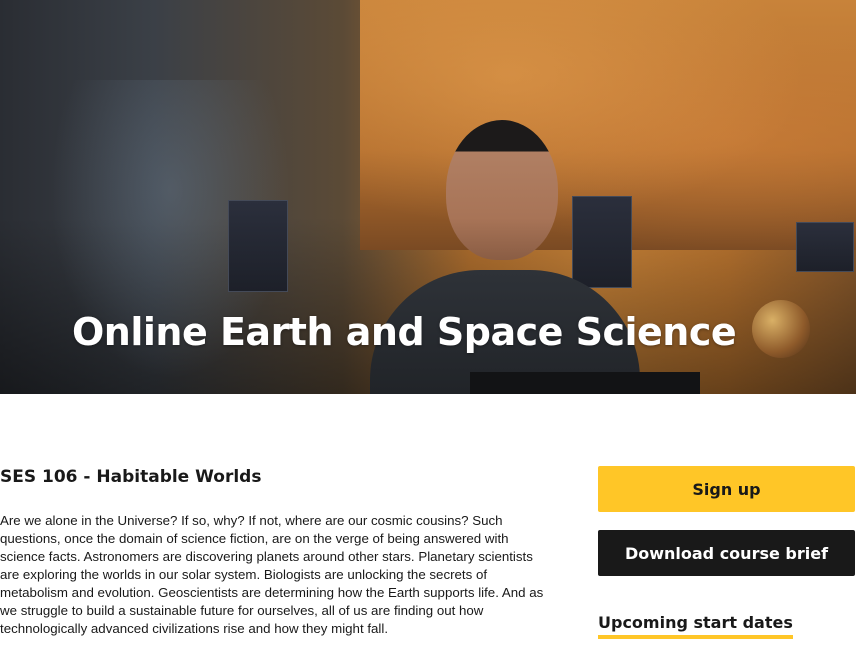 The height and width of the screenshot is (649, 856). What do you see at coordinates (404, 332) in the screenshot?
I see `page-title: Online Earth and Space Science` at bounding box center [404, 332].